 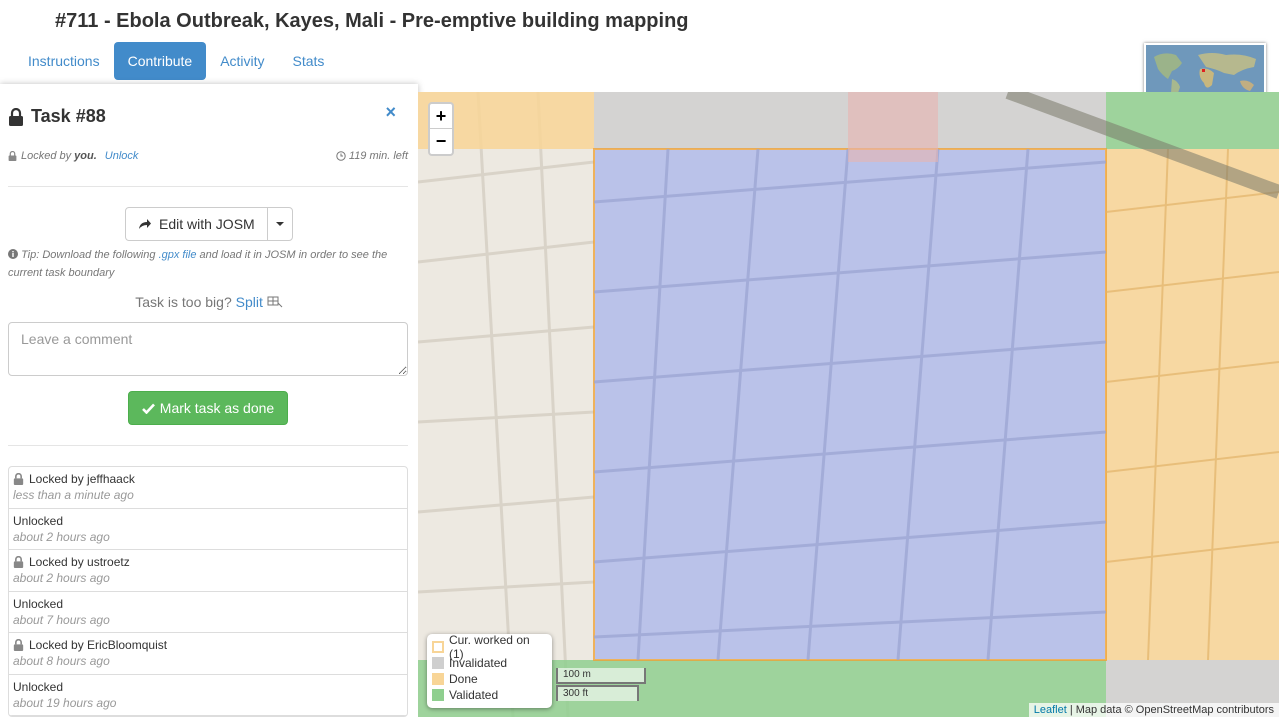 I want to click on edit-with-josm-label: Edit with JOSM, so click(x=207, y=224).